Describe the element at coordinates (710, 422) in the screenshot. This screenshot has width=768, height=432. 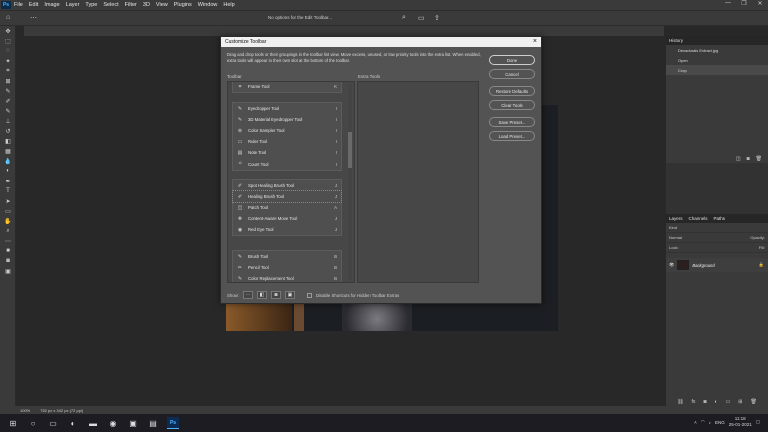
I see `volume-icon: ♪` at that location.